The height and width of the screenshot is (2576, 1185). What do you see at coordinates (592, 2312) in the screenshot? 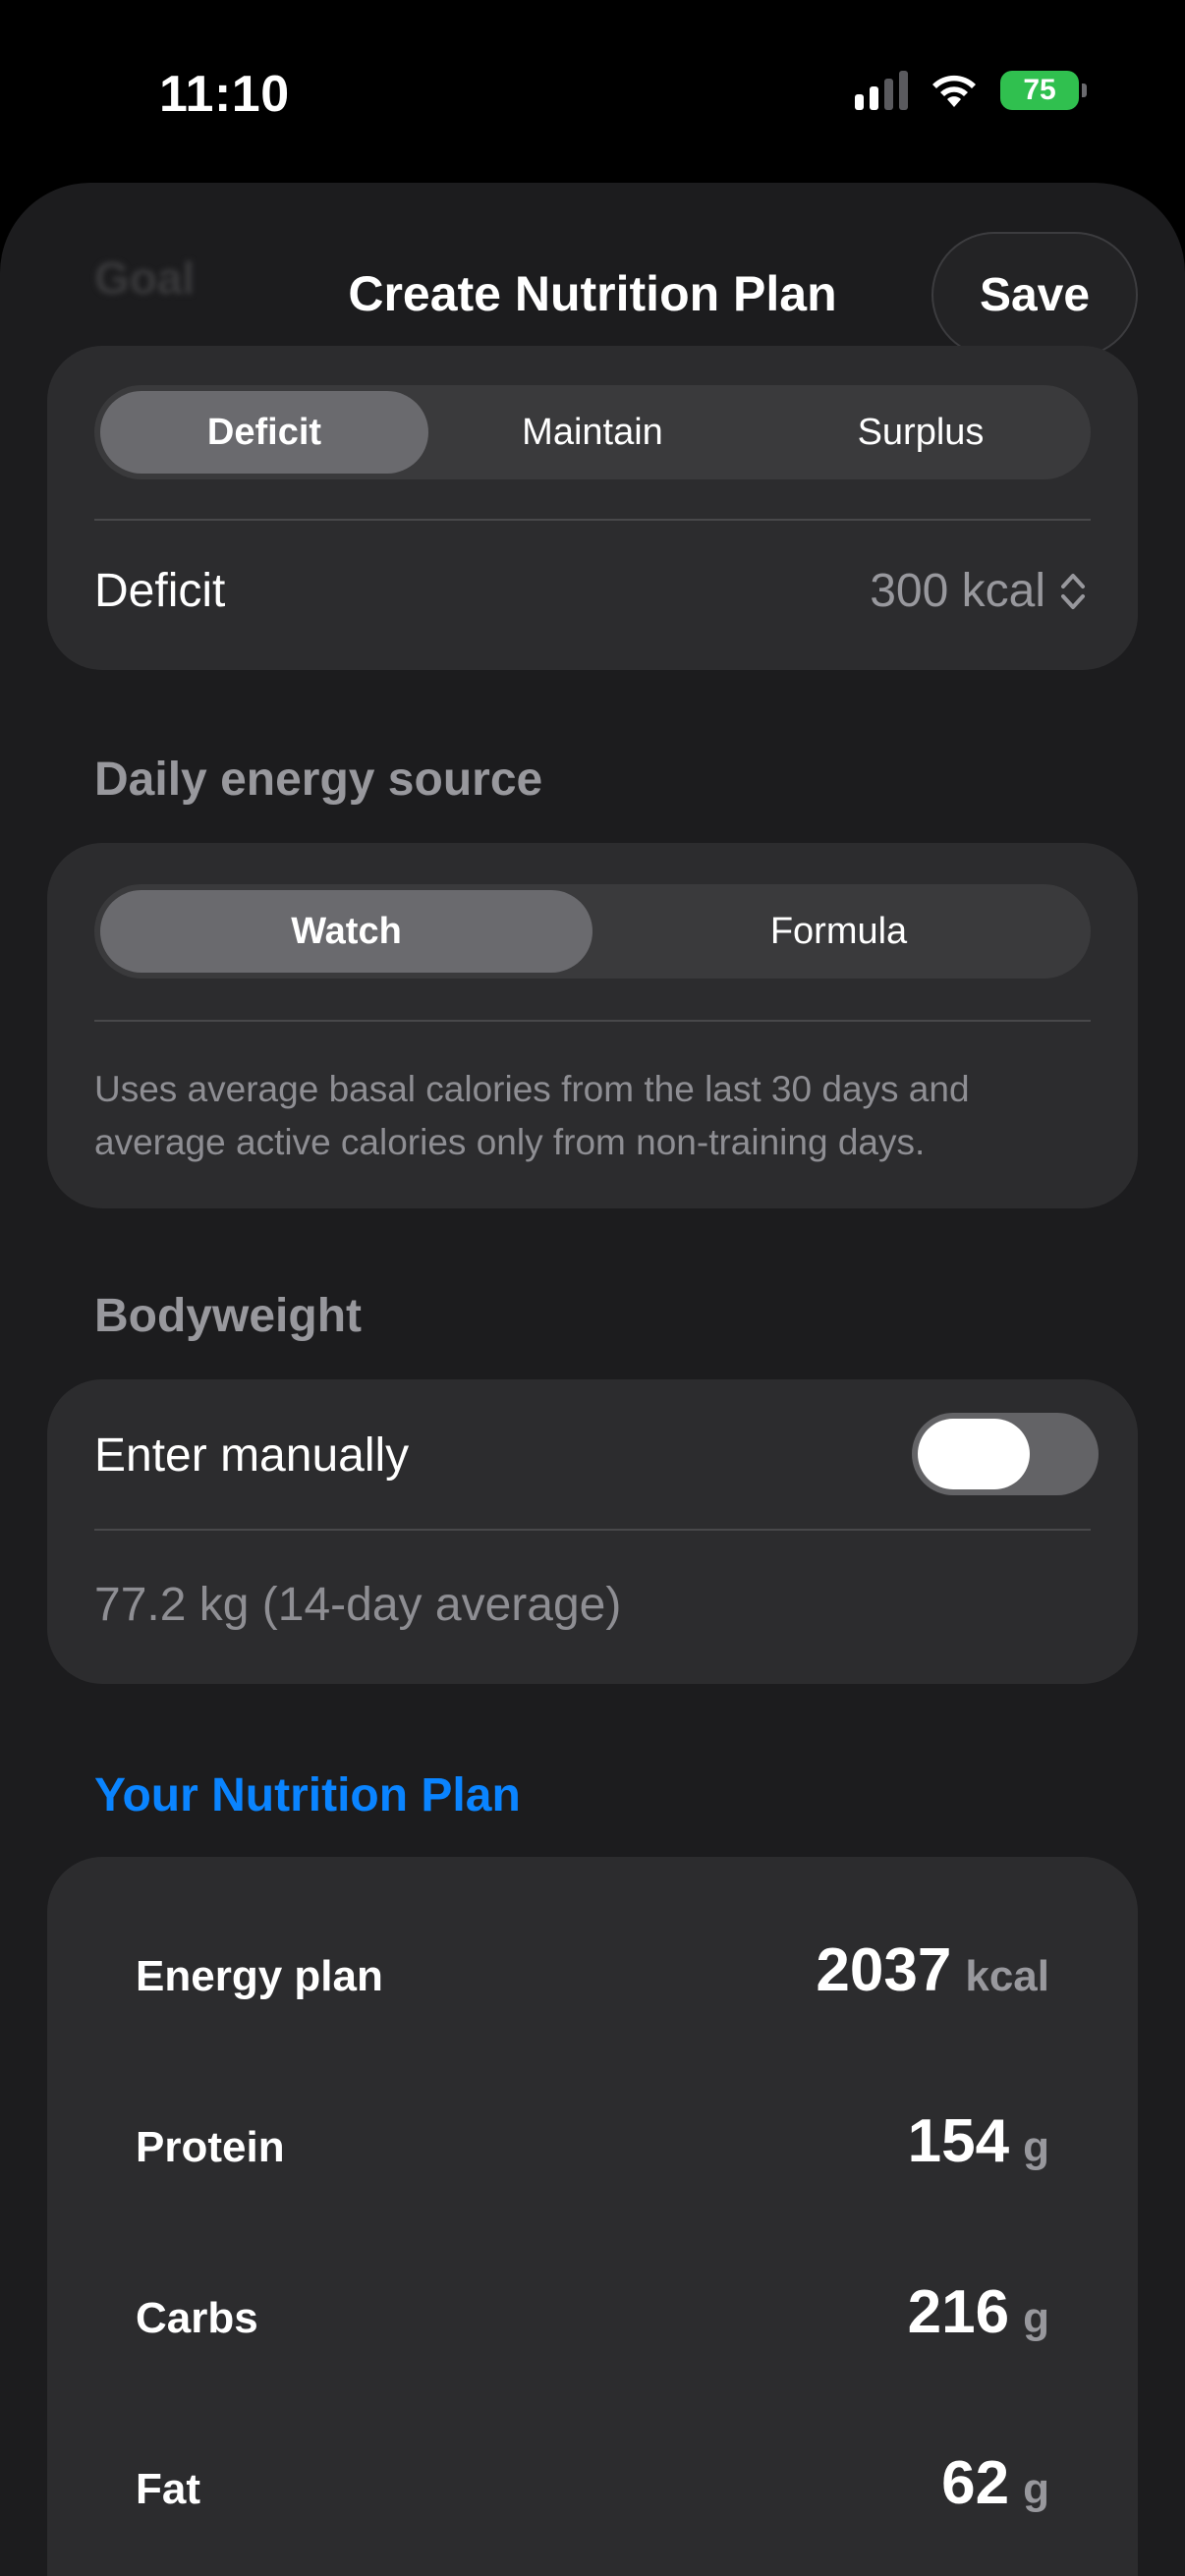
I see `plan-row-carbs: Carbs 216 g` at bounding box center [592, 2312].